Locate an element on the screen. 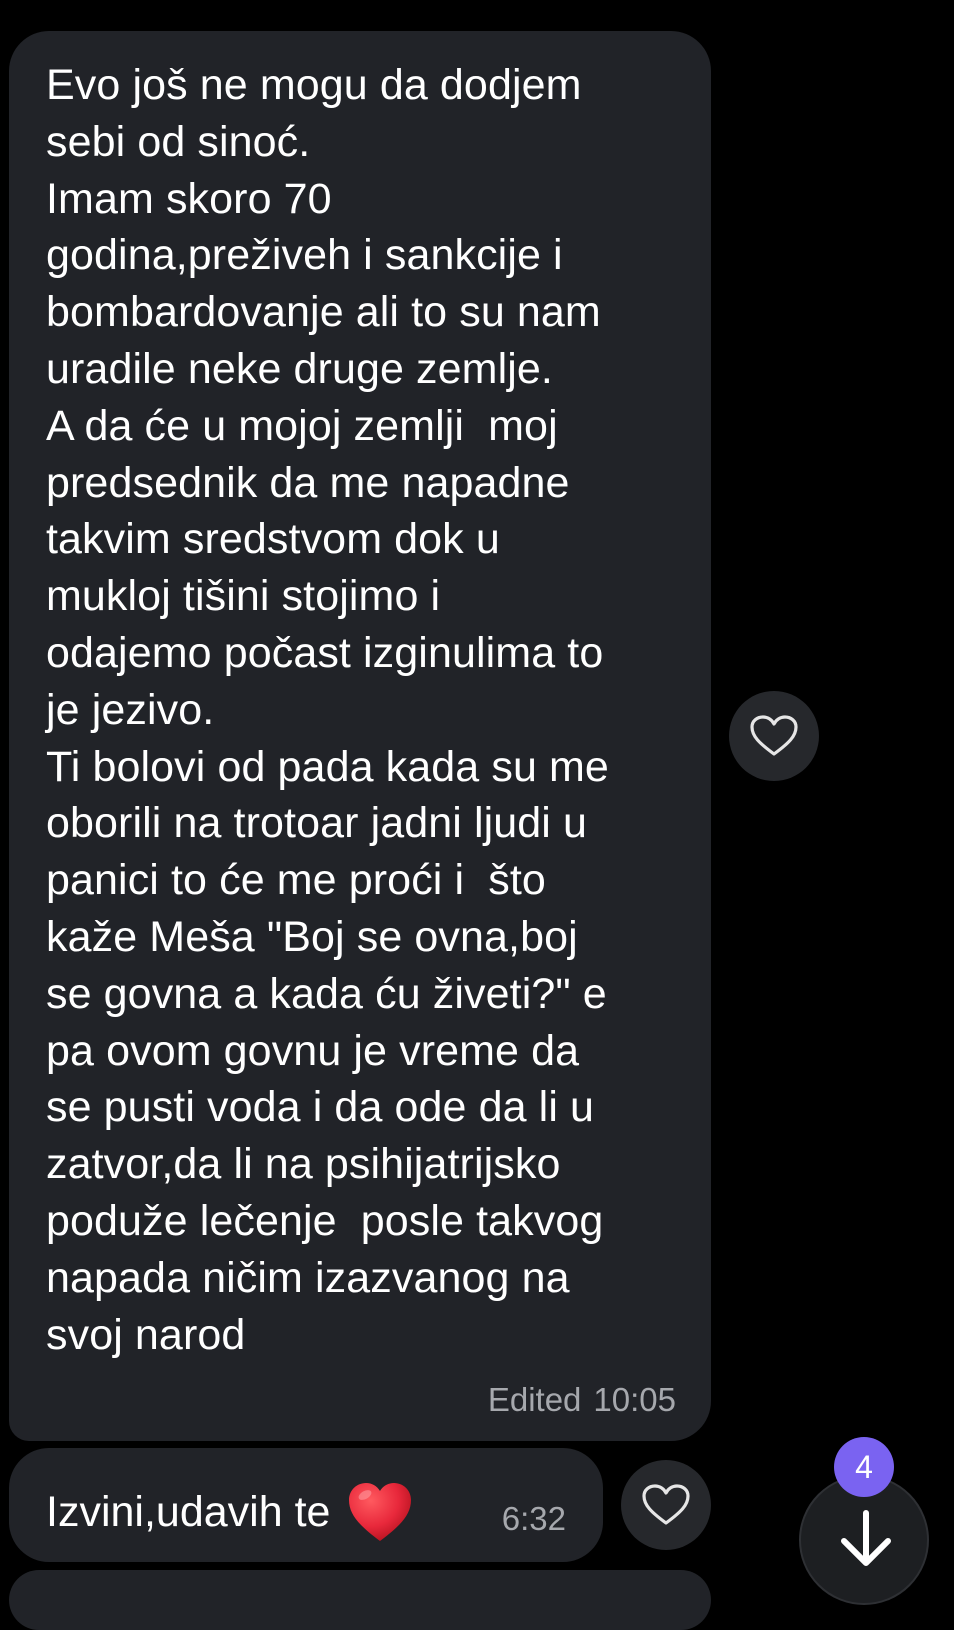 The width and height of the screenshot is (954, 1630). message-content: Izvini,udavih te is located at coordinates (230, 1512).